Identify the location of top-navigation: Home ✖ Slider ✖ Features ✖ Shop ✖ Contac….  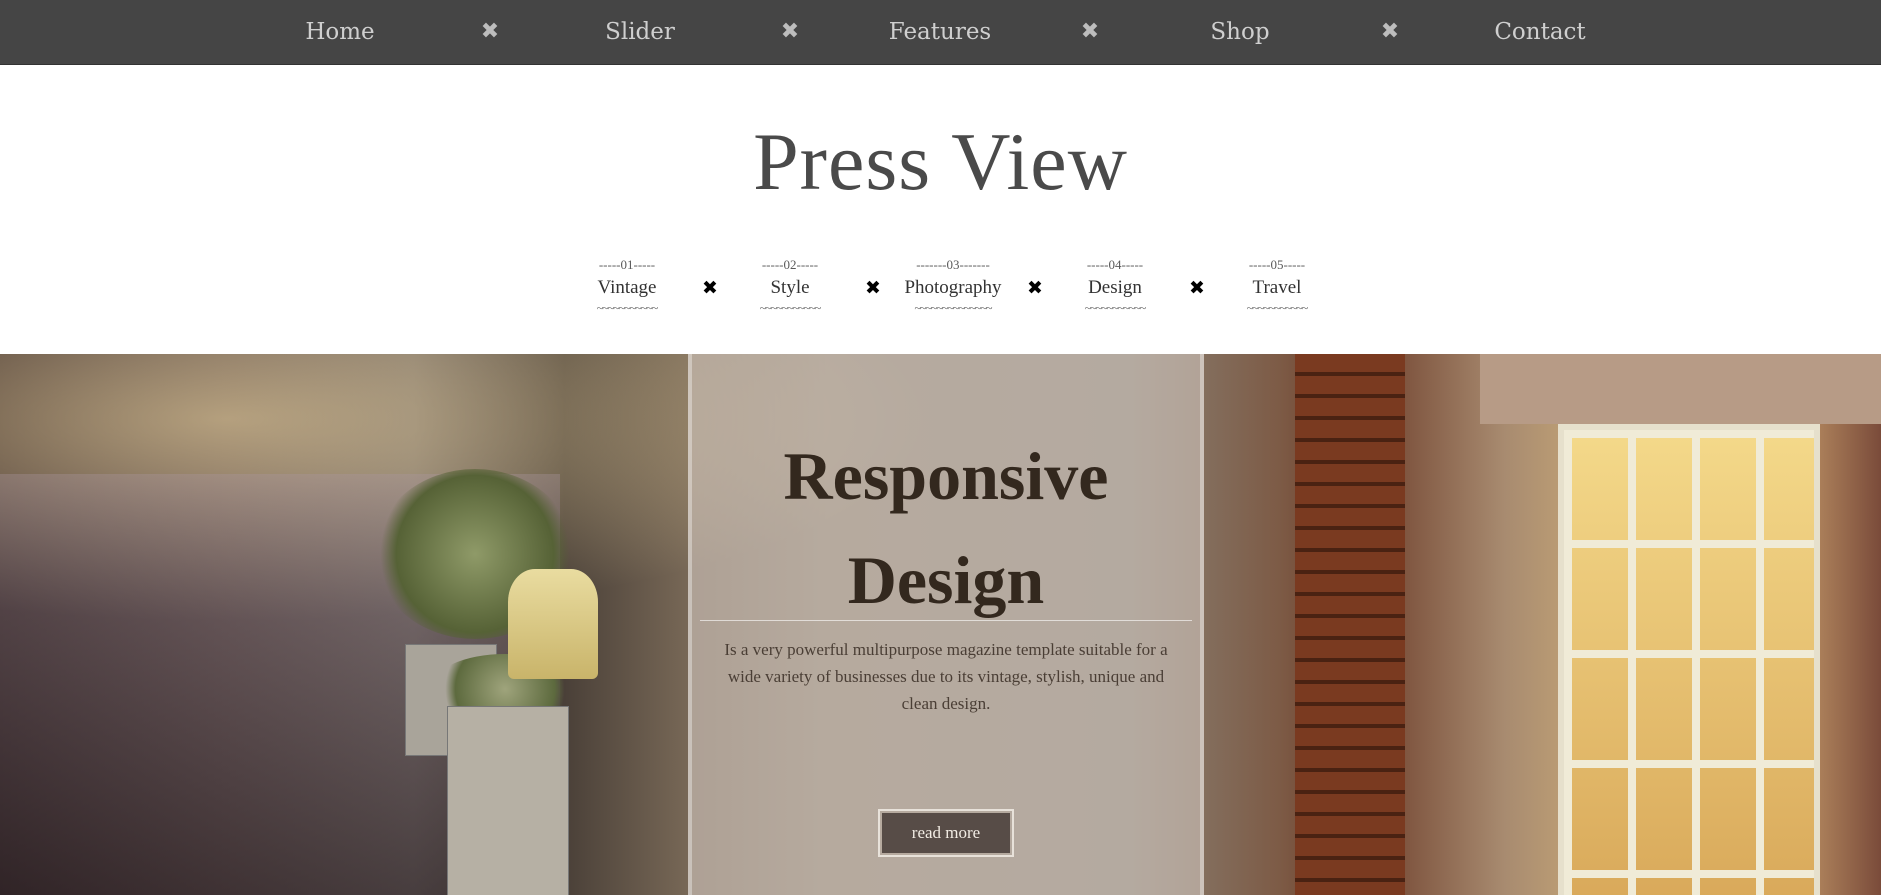
(940, 32).